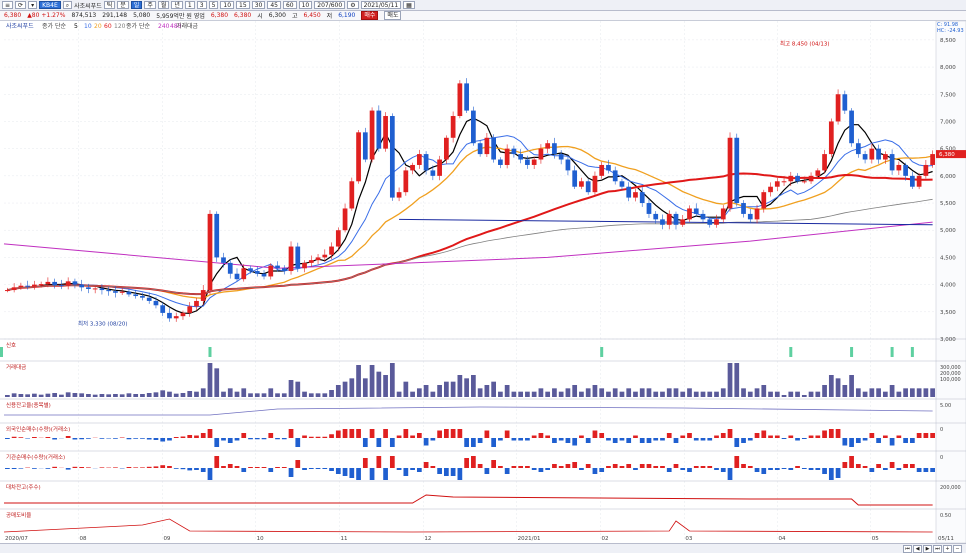 This screenshot has height=553, width=966. Describe the element at coordinates (23, 487) in the screenshot. I see `panel-title-short: 대차잔고(주수)` at that location.